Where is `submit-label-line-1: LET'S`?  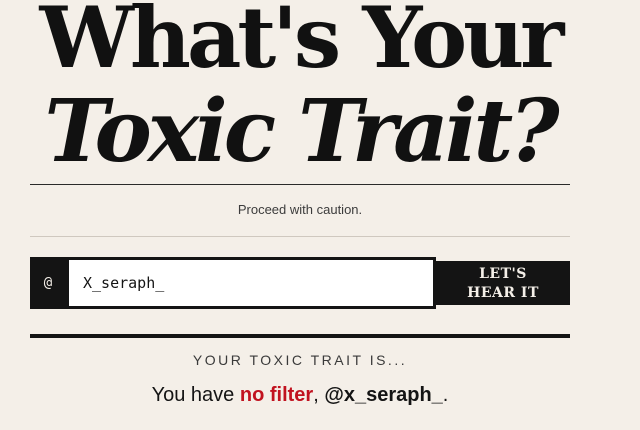 submit-label-line-1: LET'S is located at coordinates (503, 274).